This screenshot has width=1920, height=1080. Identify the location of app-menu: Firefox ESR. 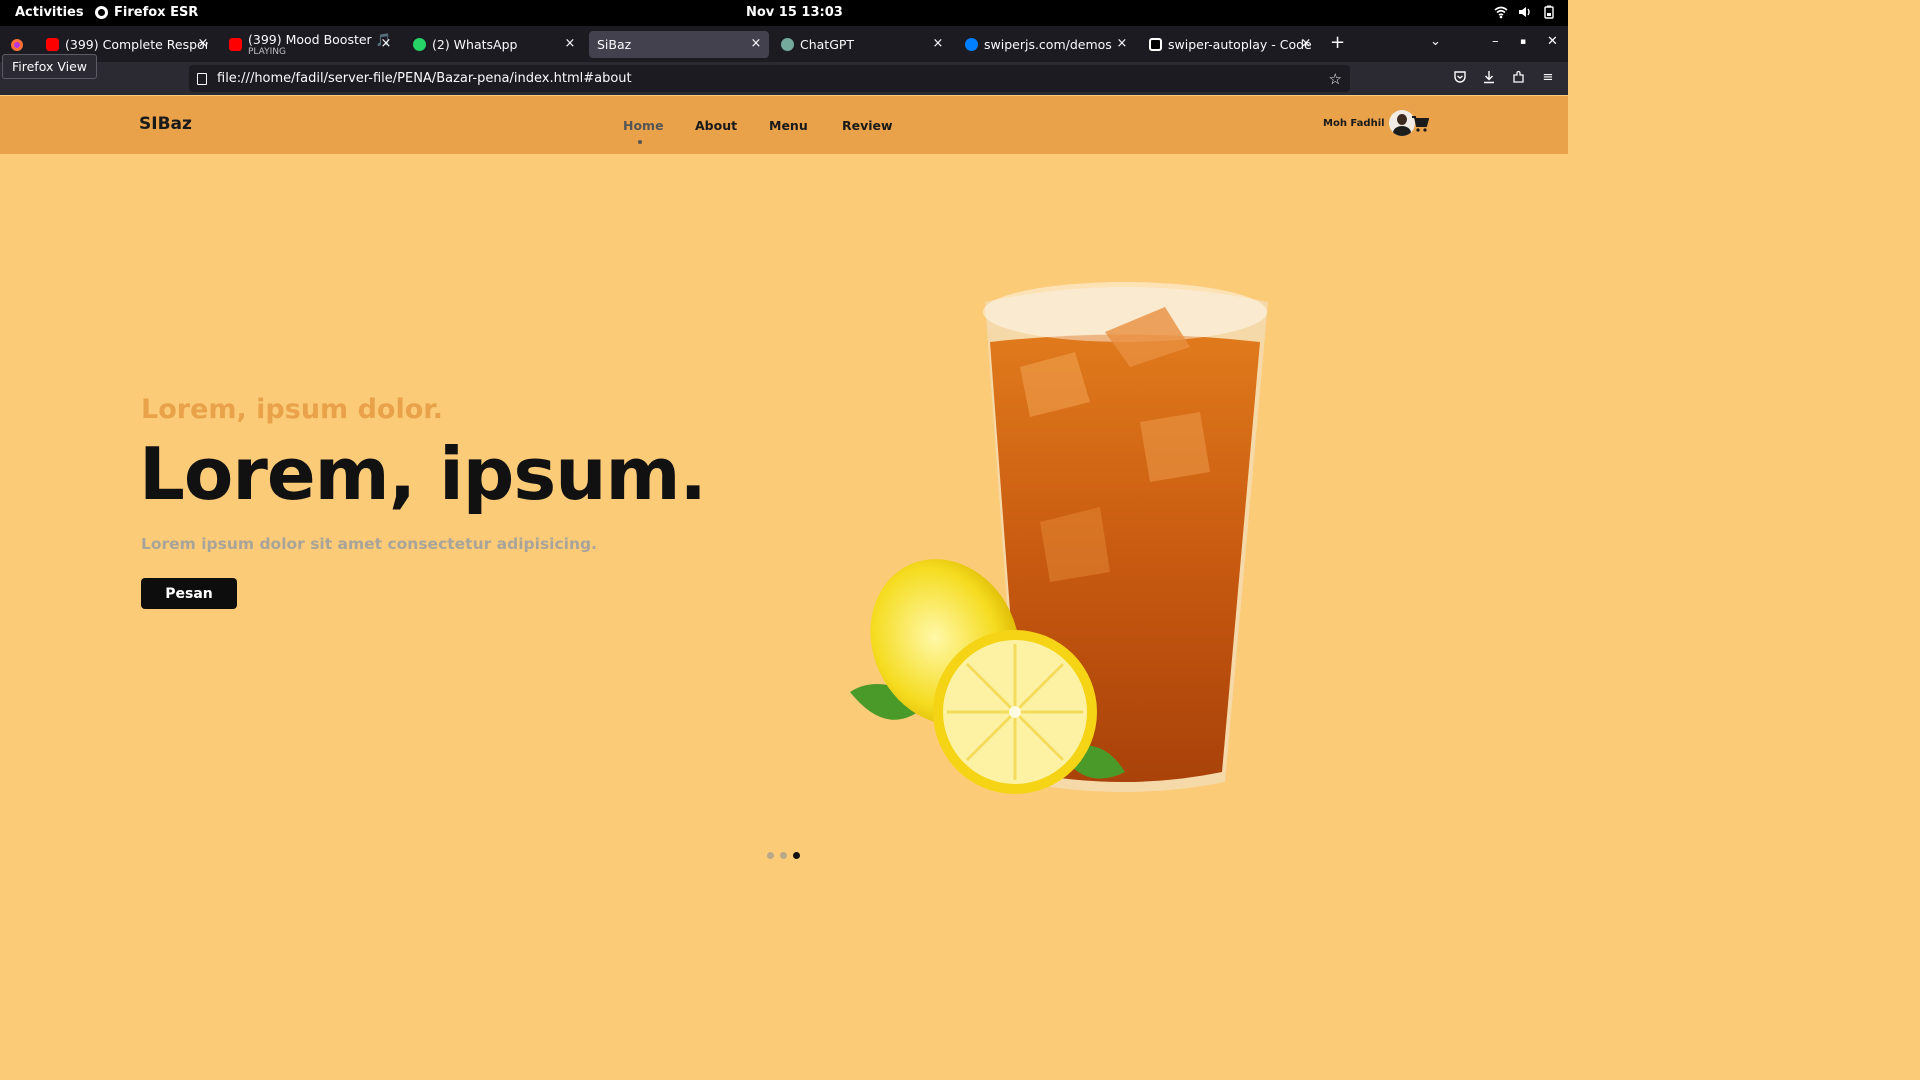
(146, 12).